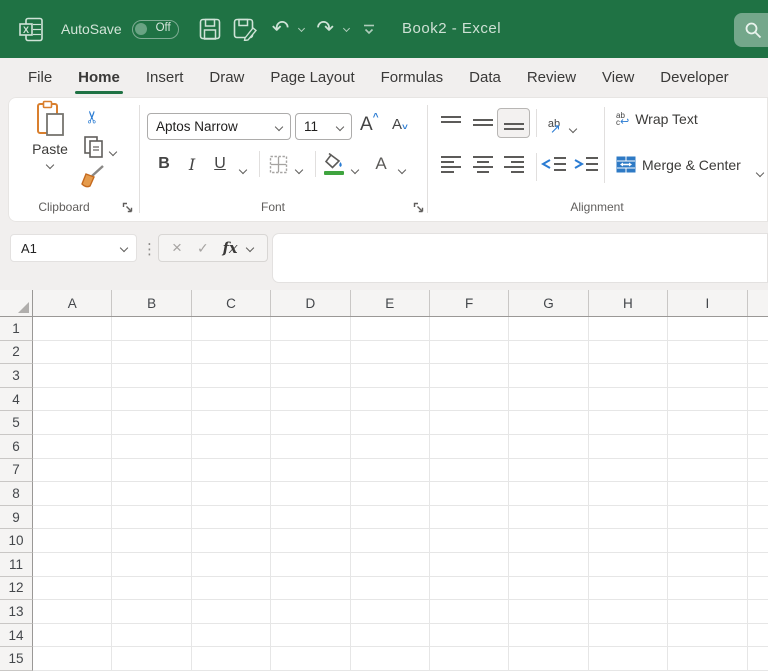 This screenshot has height=671, width=768. I want to click on formula-bar-resize-handle: ⋮, so click(149, 249).